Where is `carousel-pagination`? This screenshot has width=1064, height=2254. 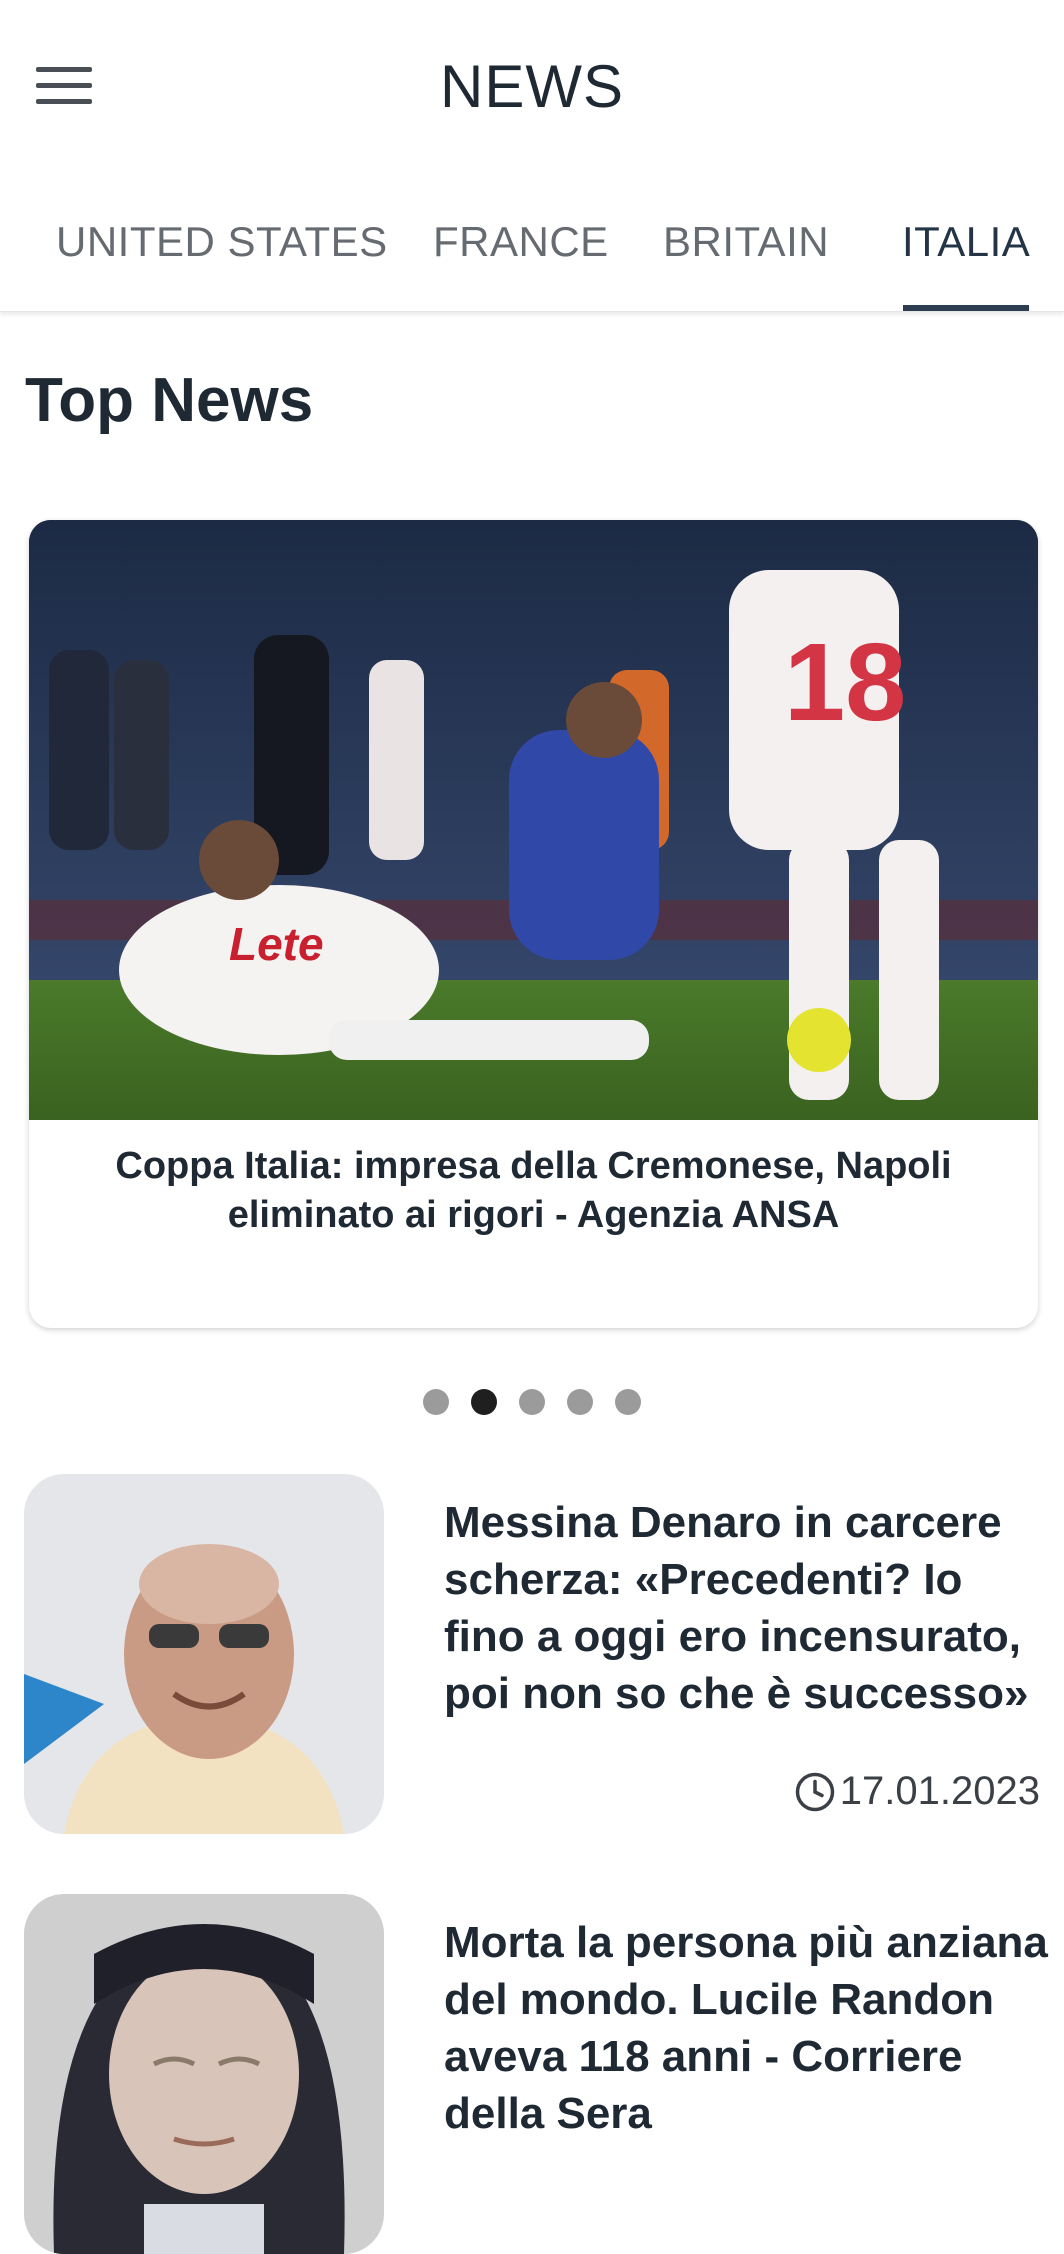 carousel-pagination is located at coordinates (532, 1402).